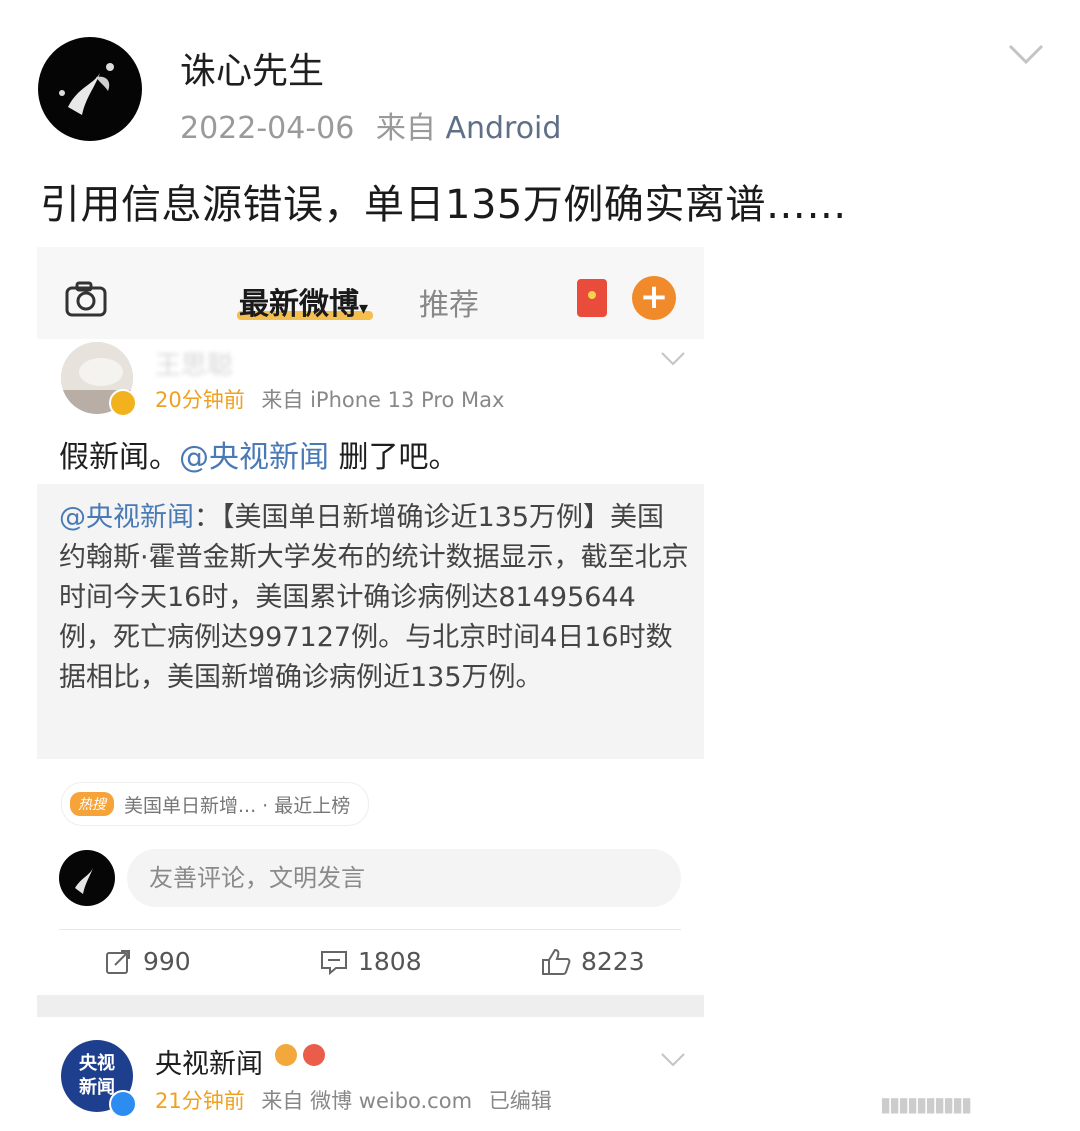 This screenshot has width=1080, height=1131. Describe the element at coordinates (334, 962) in the screenshot. I see `comment-icon` at that location.